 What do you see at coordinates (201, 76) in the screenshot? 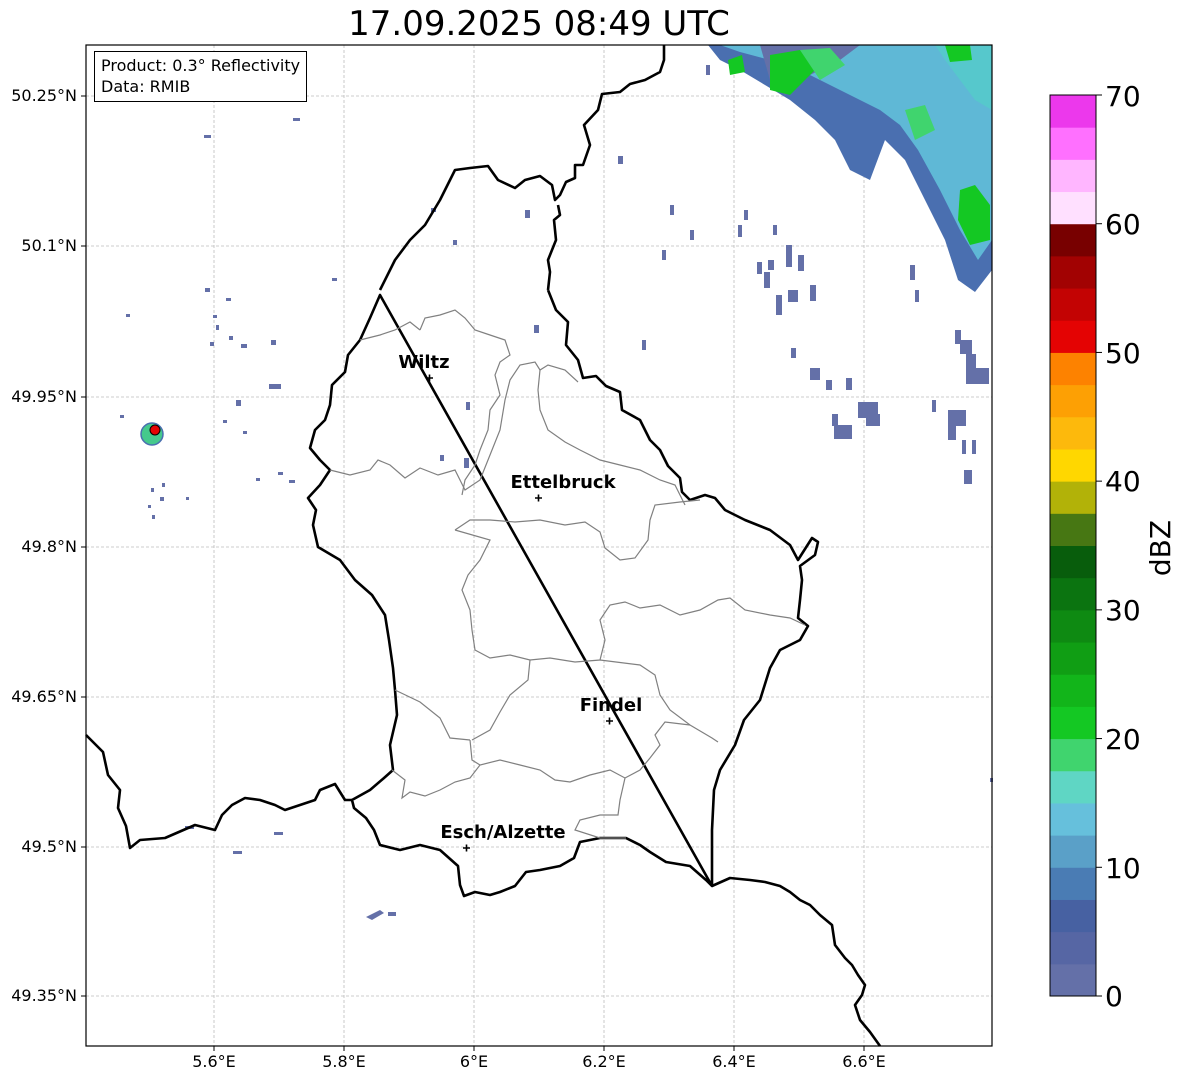
I see `product-info-box: Product: 0.3° Reflectivity Data: RMIB` at bounding box center [201, 76].